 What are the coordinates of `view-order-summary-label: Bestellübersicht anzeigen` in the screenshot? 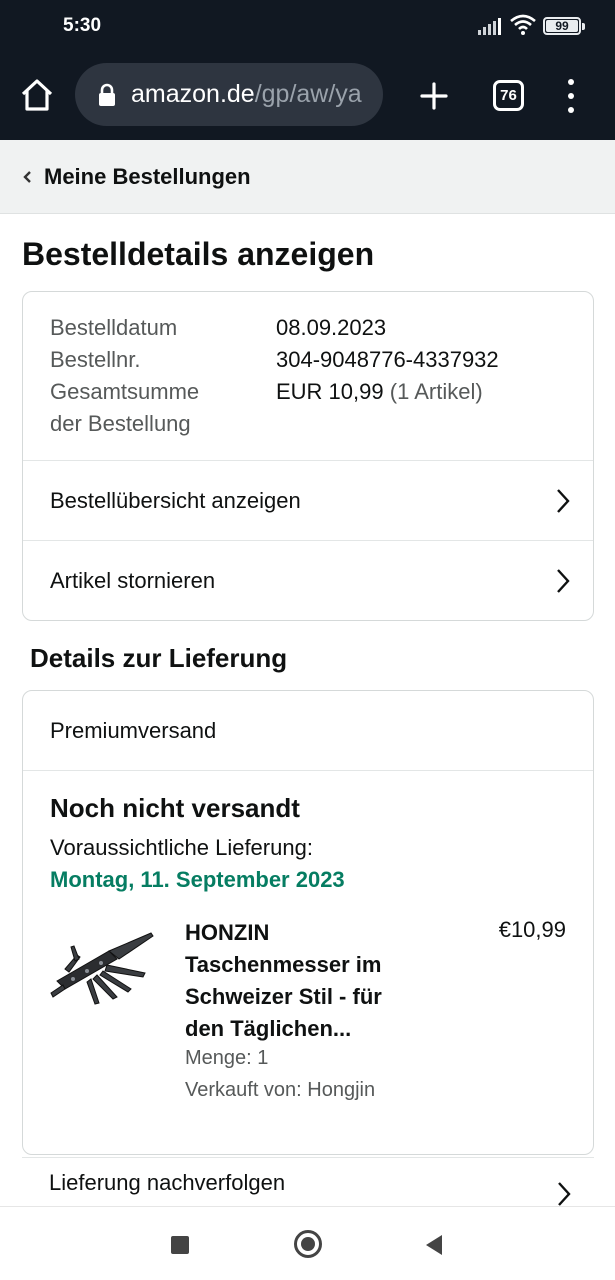 It's located at (175, 500).